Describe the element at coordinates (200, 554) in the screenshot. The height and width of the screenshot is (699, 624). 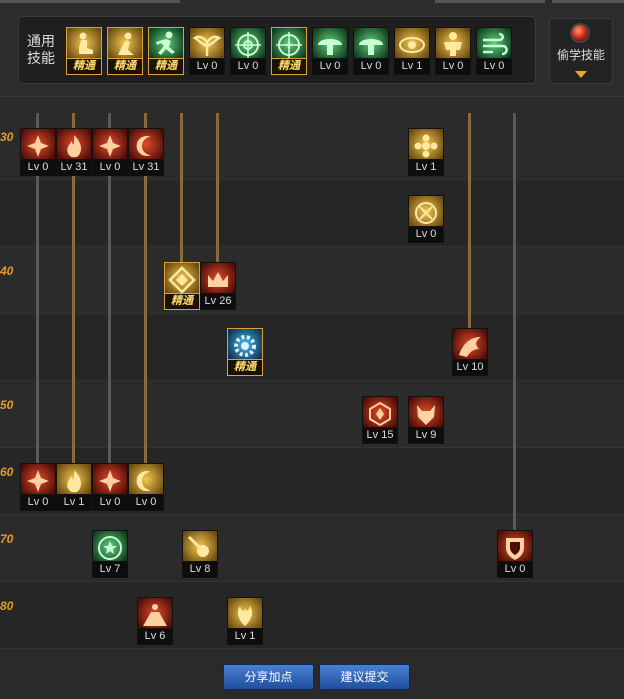
I see `skill-slot: Lv 8` at that location.